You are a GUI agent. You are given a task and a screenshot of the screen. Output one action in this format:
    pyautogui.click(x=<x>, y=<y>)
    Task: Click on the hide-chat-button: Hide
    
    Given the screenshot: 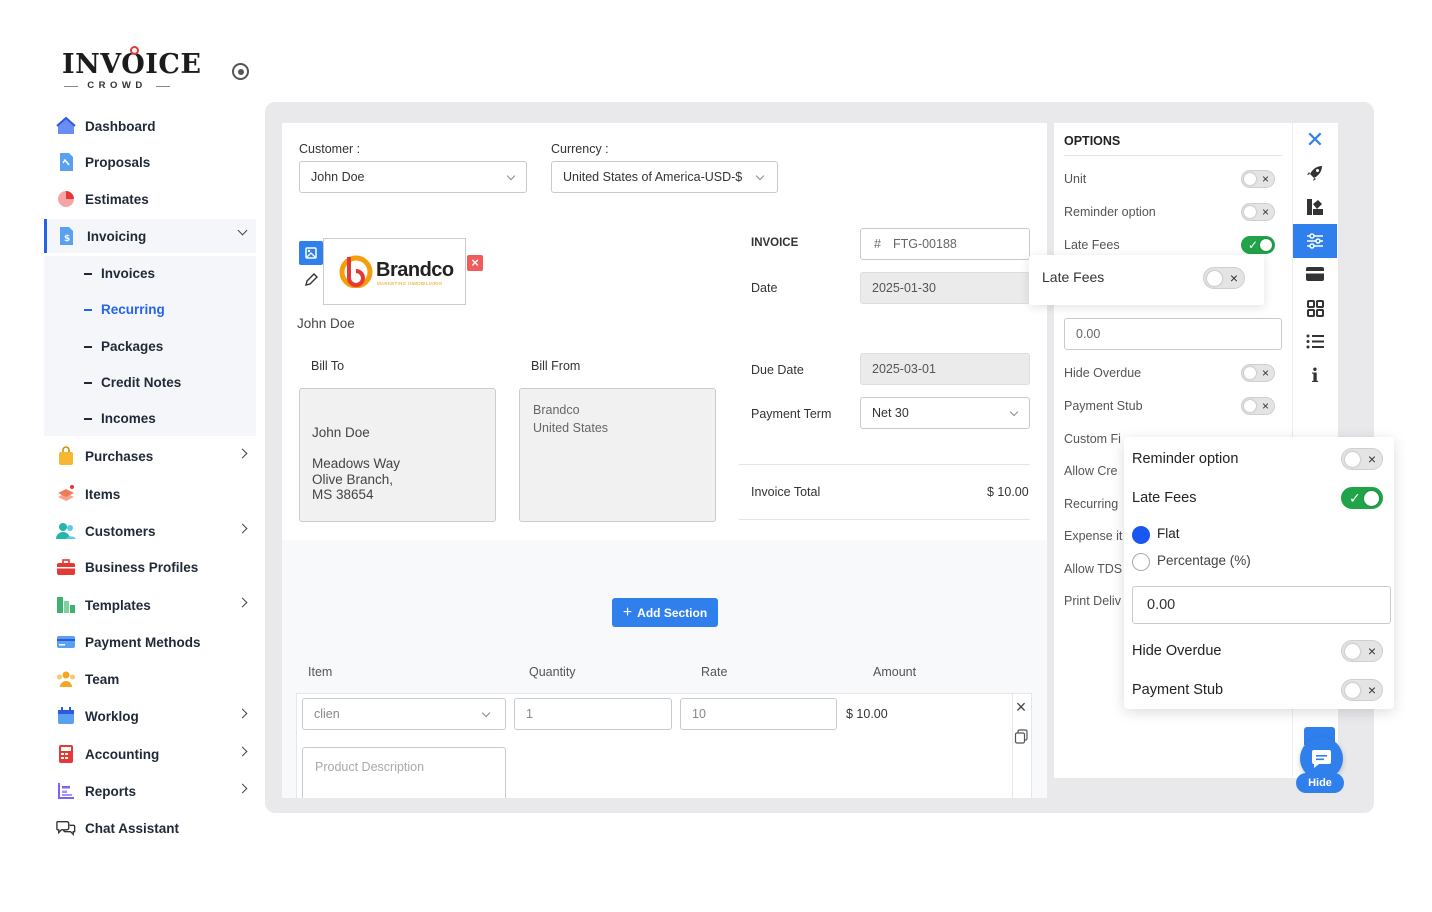 What is the action you would take?
    pyautogui.click(x=1320, y=783)
    